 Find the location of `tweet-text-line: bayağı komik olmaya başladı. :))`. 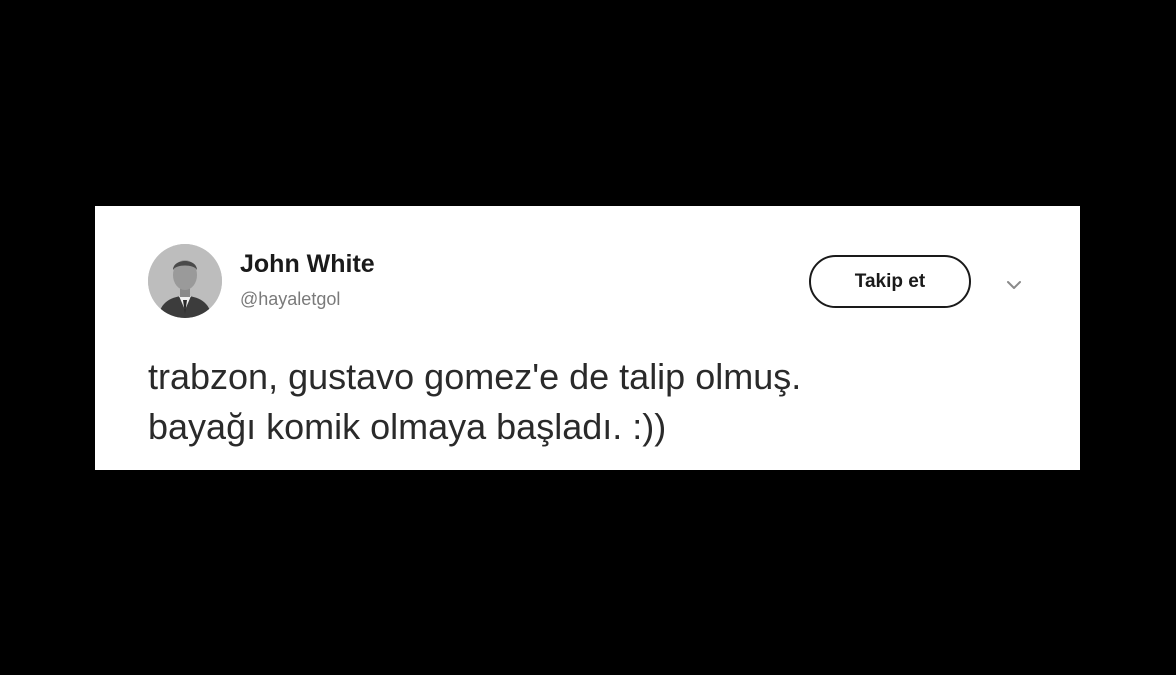

tweet-text-line: bayağı komik olmaya başladı. :)) is located at coordinates (407, 426).